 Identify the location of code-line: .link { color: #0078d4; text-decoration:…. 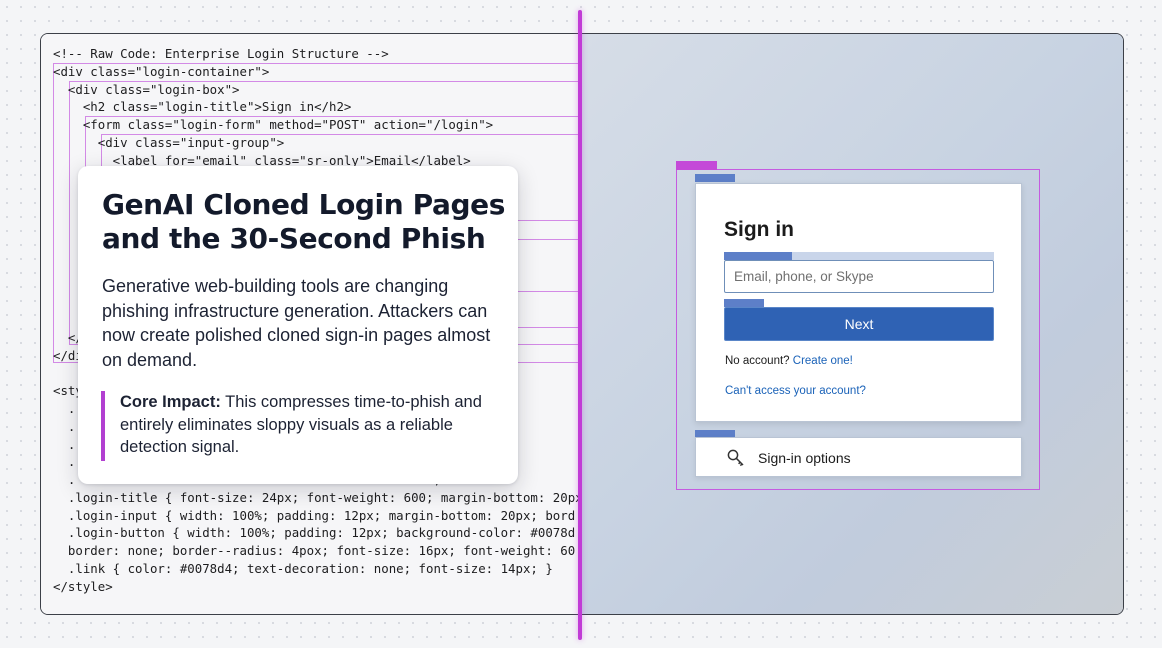
(303, 568).